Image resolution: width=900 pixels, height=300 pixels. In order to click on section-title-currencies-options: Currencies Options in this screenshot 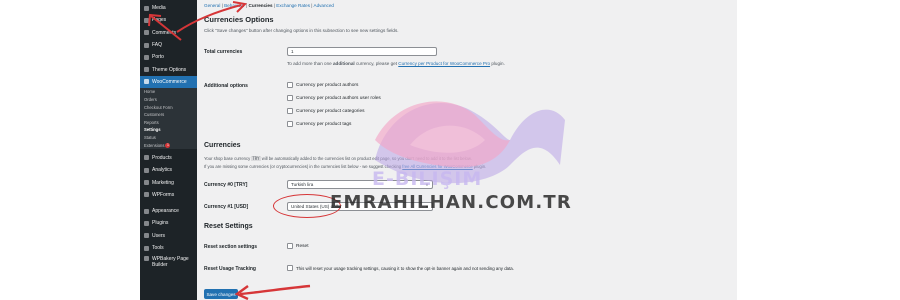, I will do `click(239, 19)`.